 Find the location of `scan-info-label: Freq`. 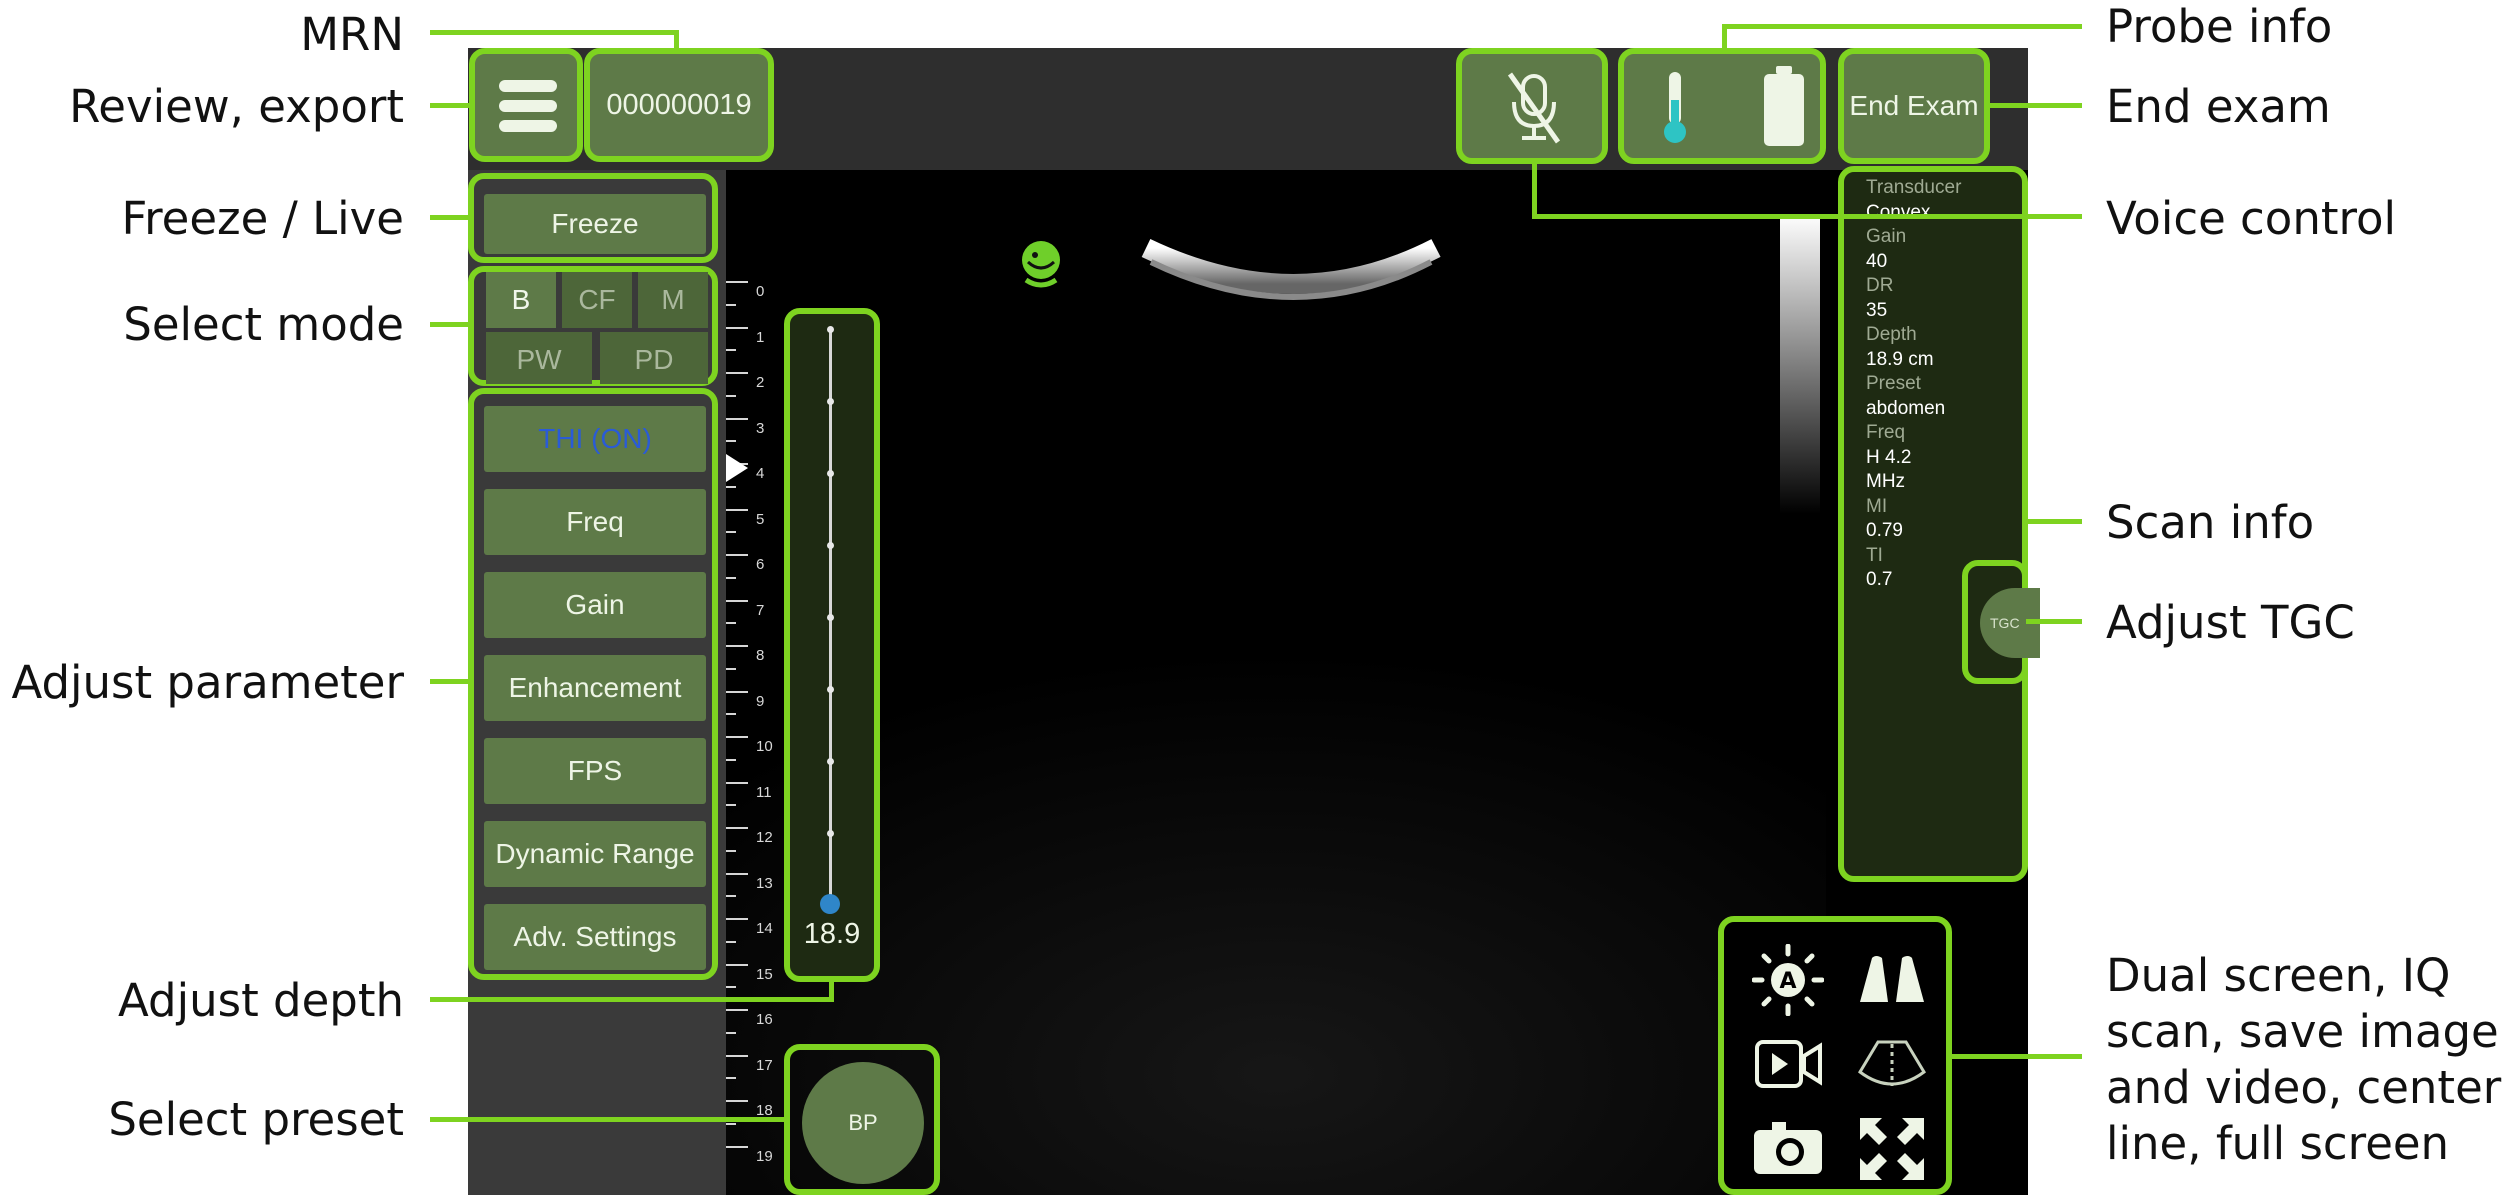

scan-info-label: Freq is located at coordinates (1886, 432).